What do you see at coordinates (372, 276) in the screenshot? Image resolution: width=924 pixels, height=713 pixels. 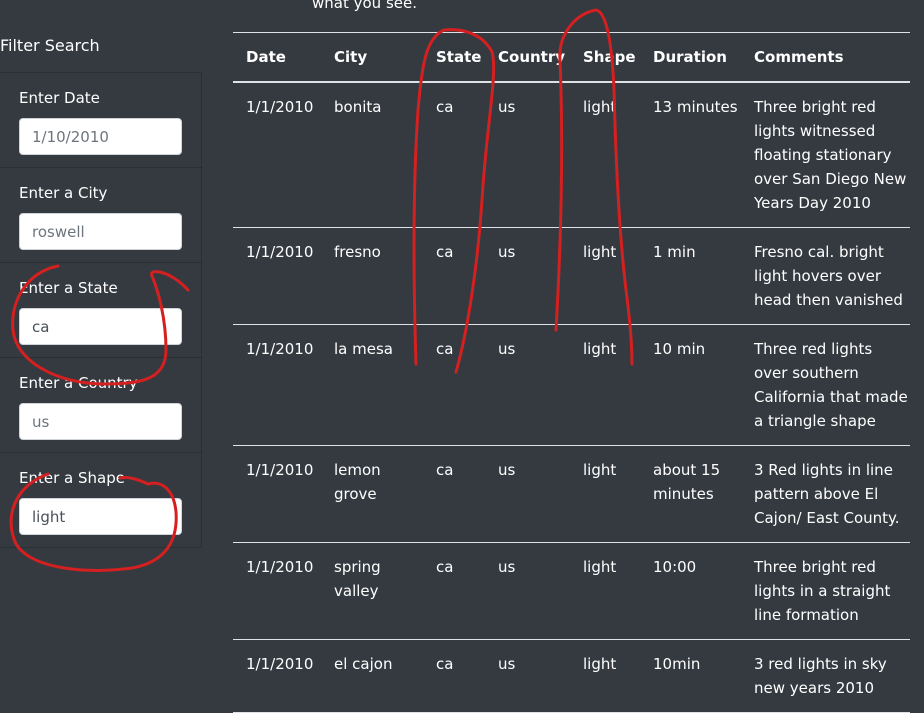 I see `cell-city: fresno` at bounding box center [372, 276].